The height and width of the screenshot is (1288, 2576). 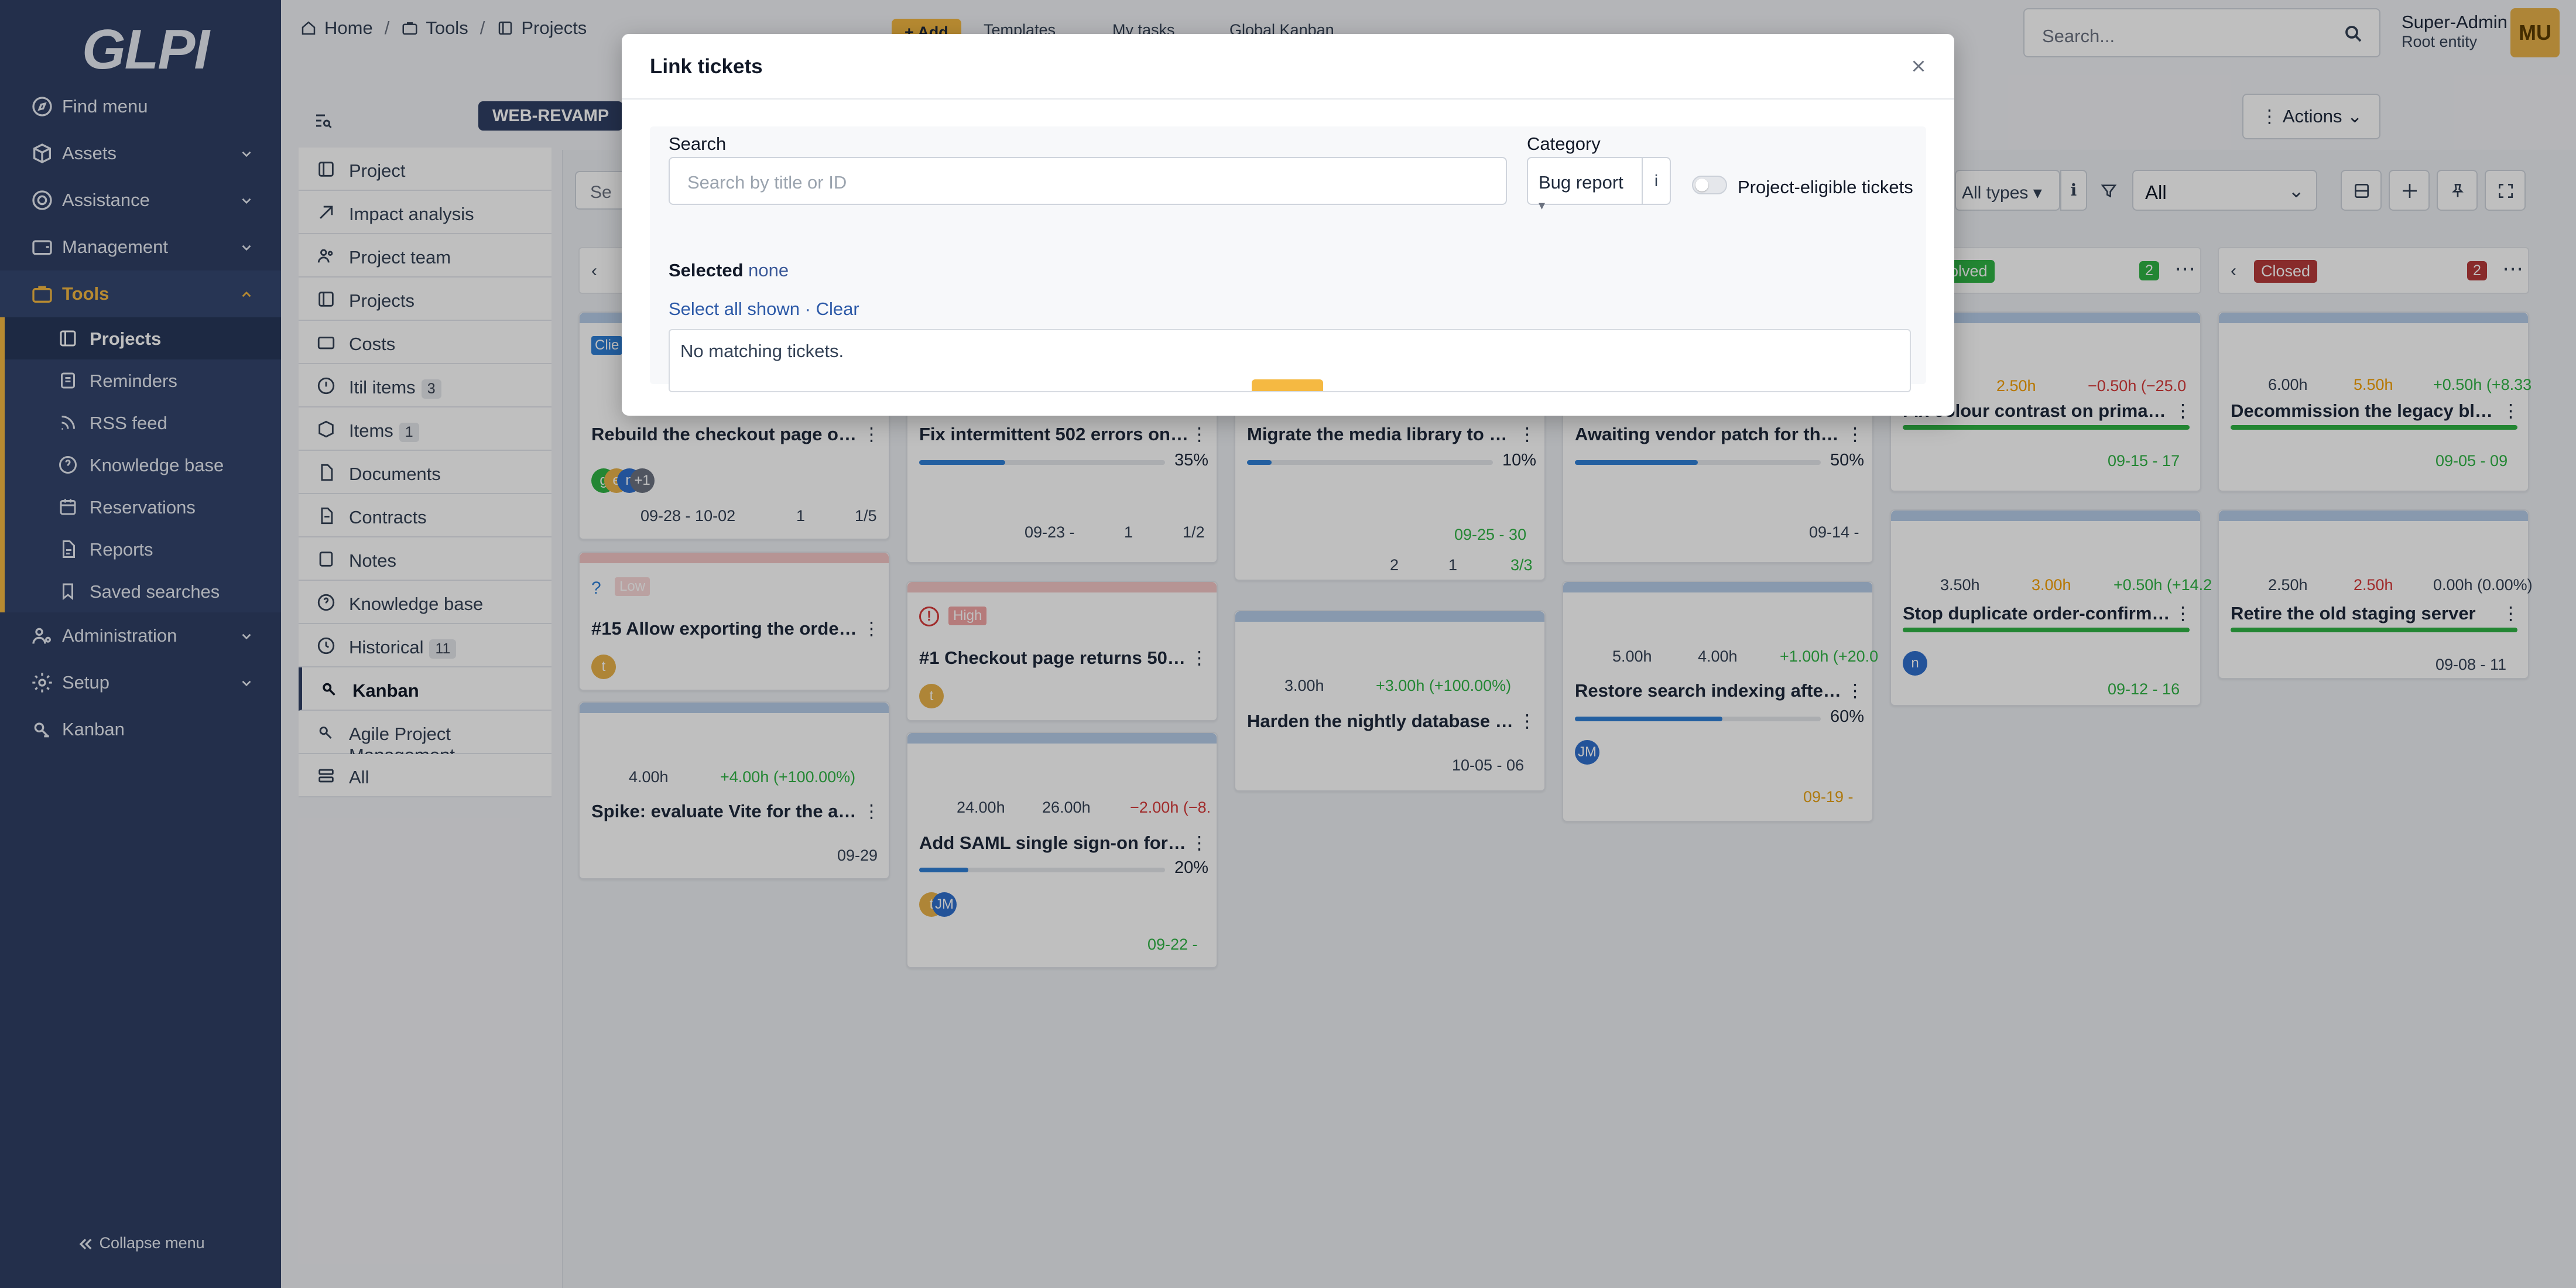 I want to click on info-glyph: i, so click(x=1656, y=181).